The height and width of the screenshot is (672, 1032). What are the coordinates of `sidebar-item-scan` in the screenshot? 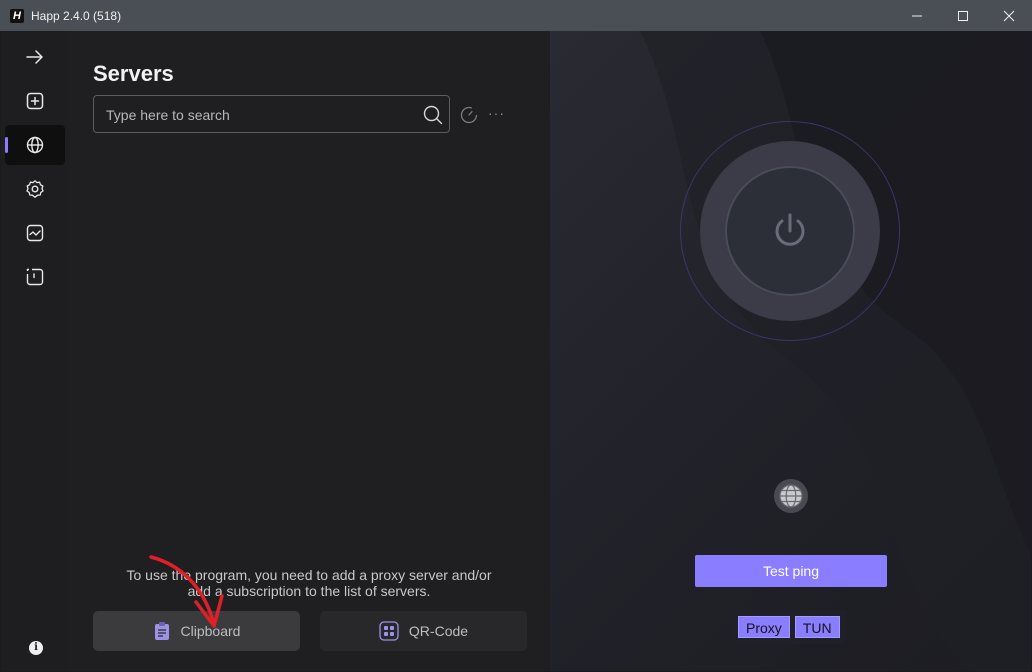 It's located at (35, 277).